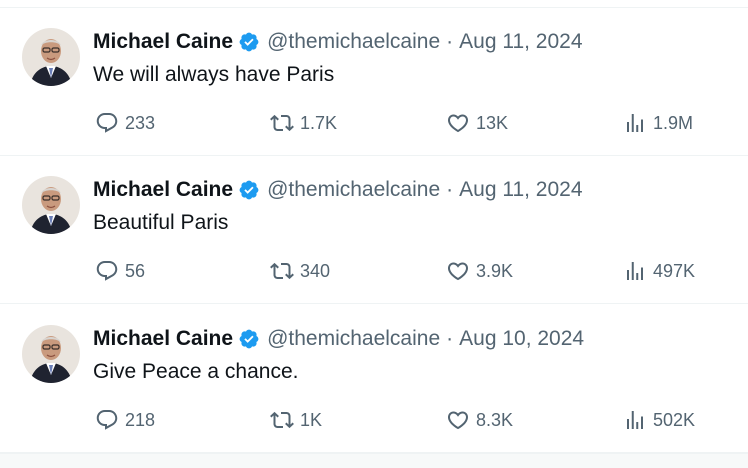 The width and height of the screenshot is (748, 468). Describe the element at coordinates (673, 122) in the screenshot. I see `views-count: 1.9M` at that location.